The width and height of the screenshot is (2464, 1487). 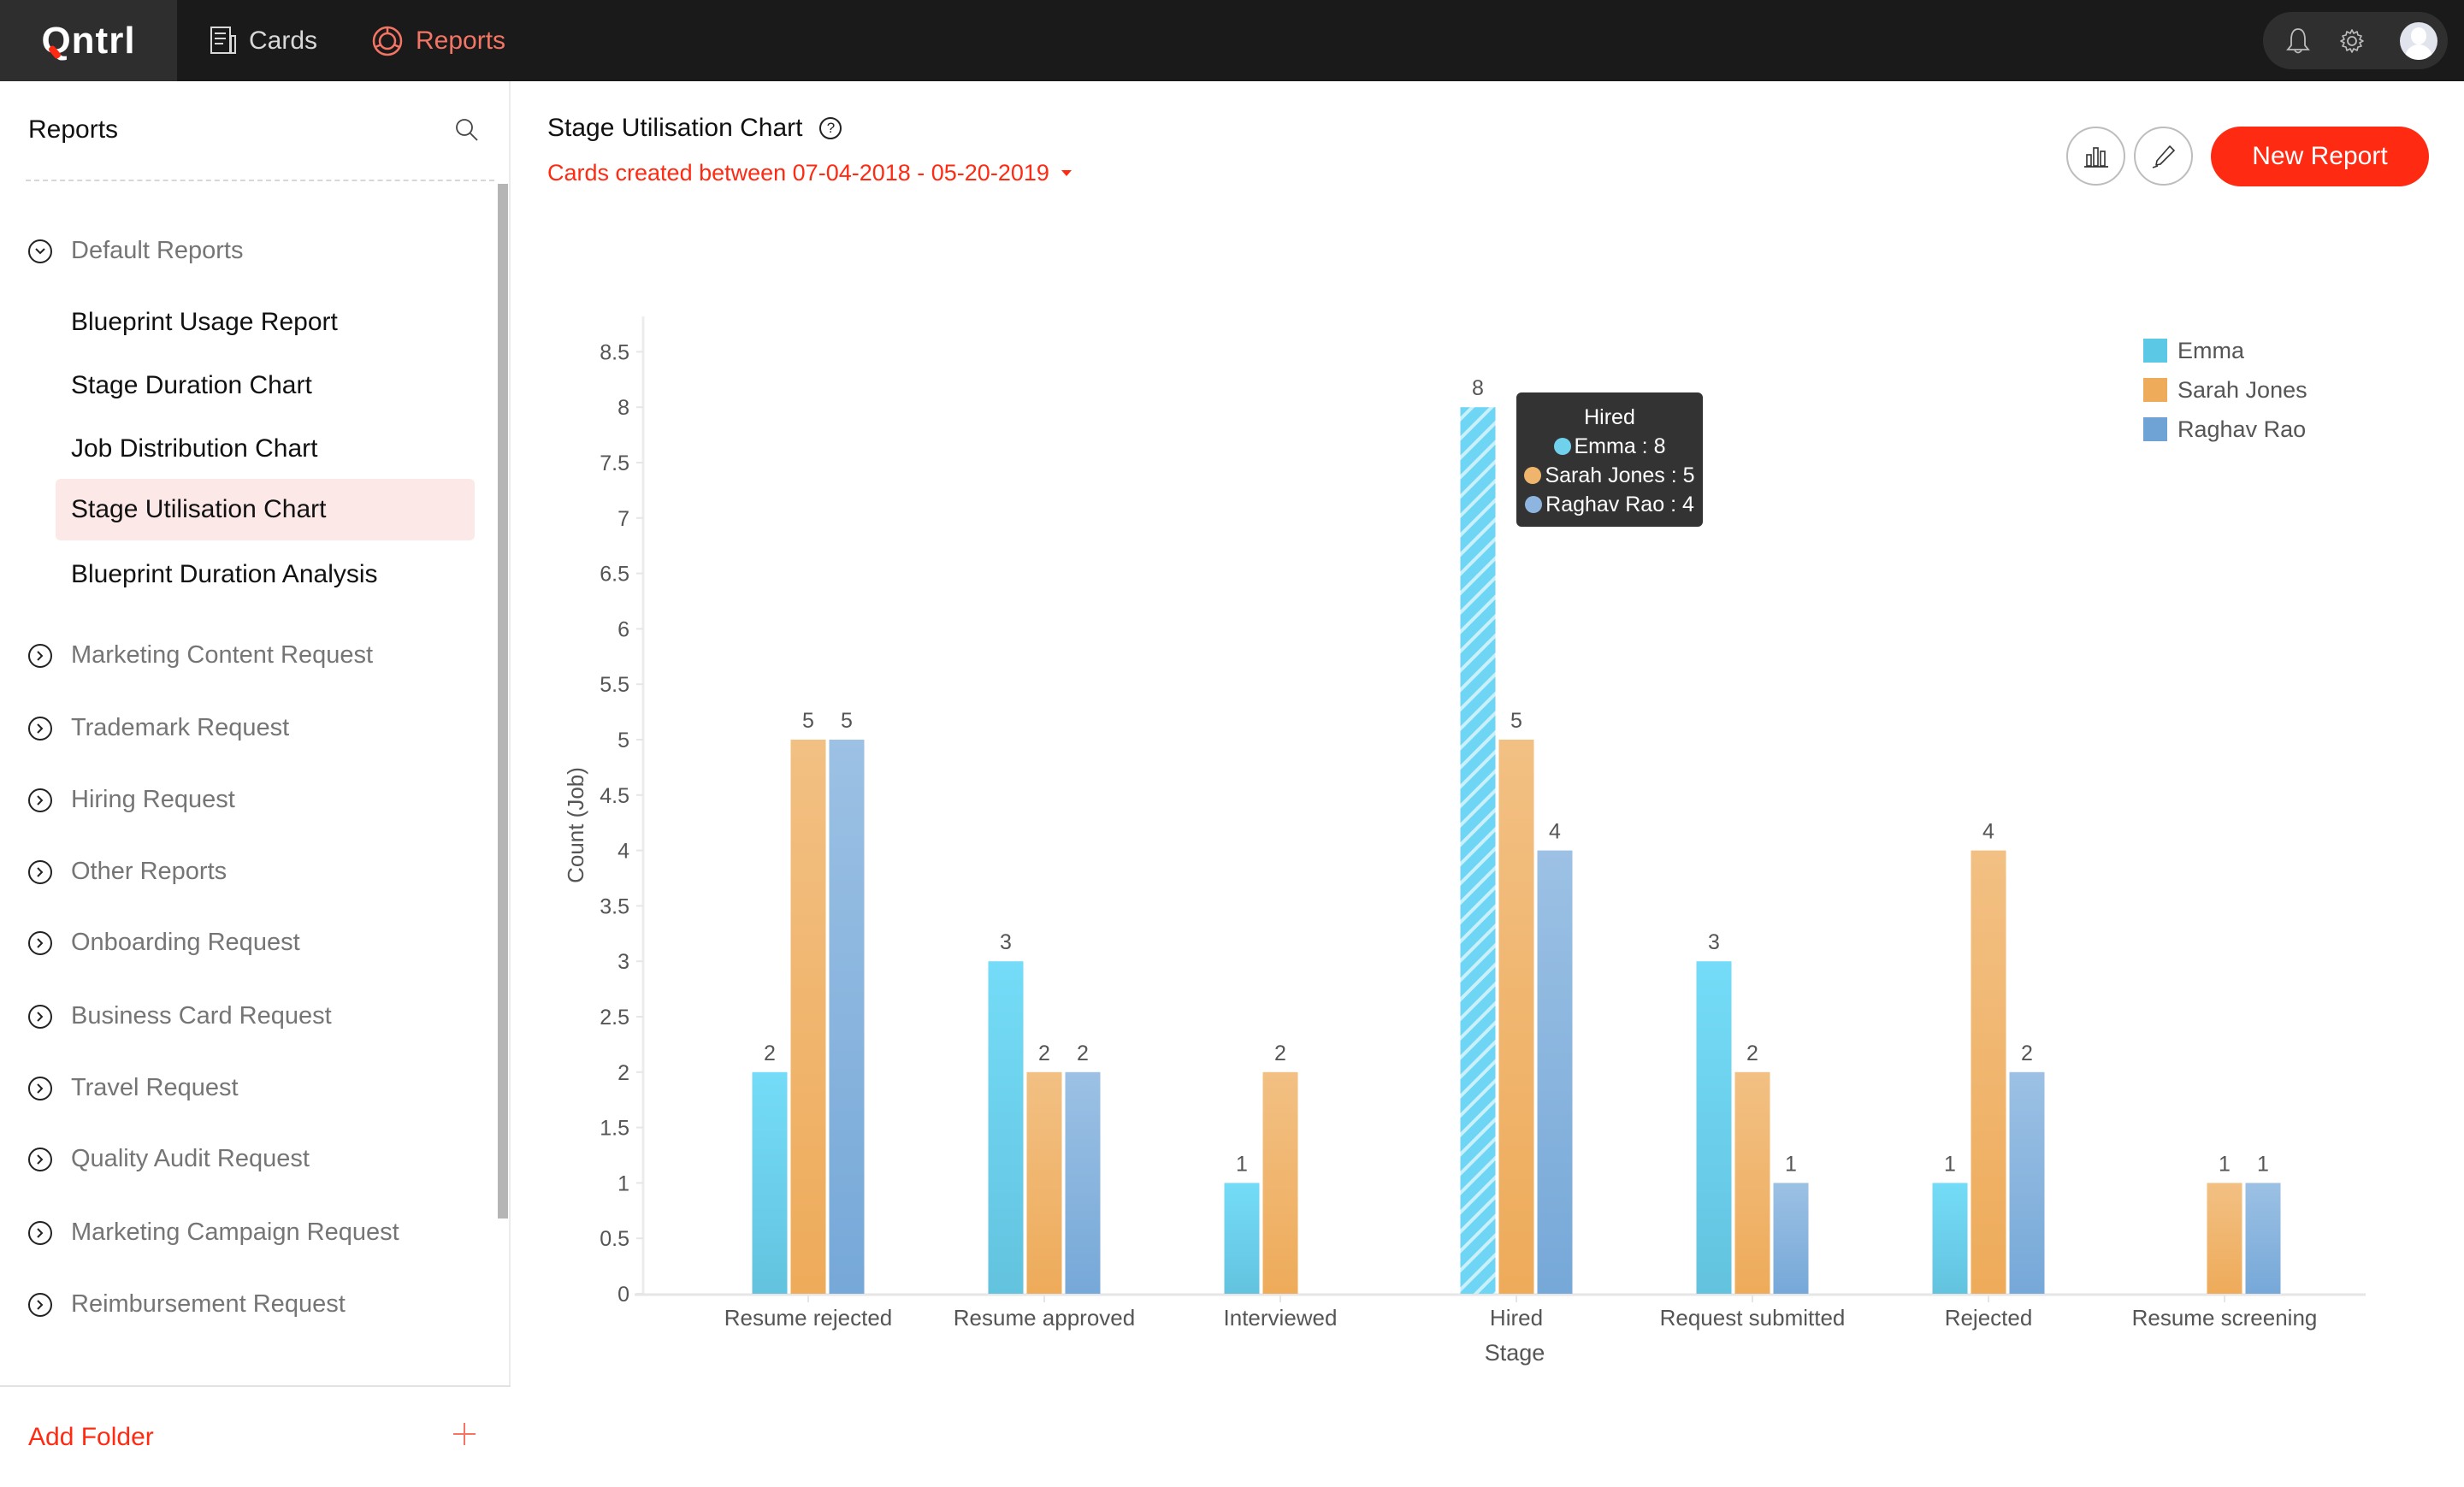 What do you see at coordinates (614, 1018) in the screenshot?
I see `y-tick-label: 2.5` at bounding box center [614, 1018].